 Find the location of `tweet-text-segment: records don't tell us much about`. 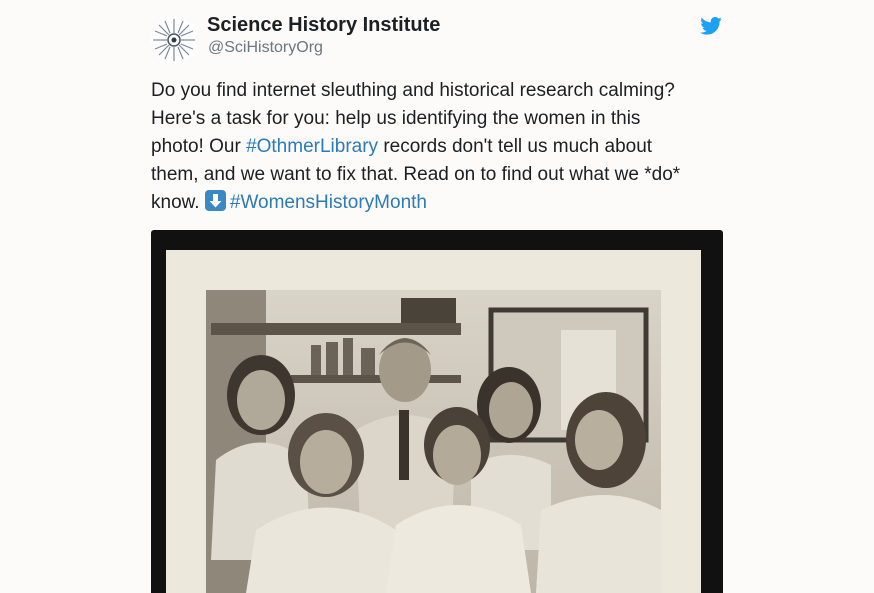

tweet-text-segment: records don't tell us much about is located at coordinates (515, 146).